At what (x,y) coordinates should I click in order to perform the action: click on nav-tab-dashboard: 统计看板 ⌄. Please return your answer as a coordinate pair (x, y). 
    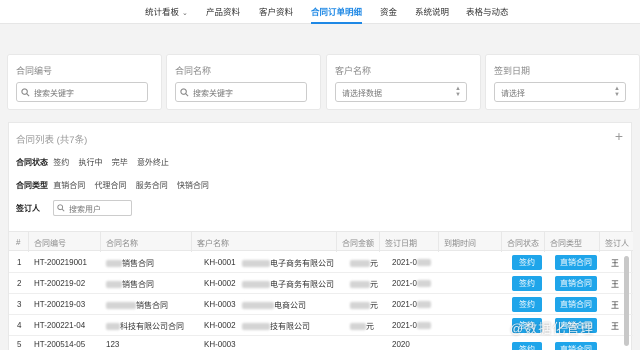
    Looking at the image, I should click on (166, 15).